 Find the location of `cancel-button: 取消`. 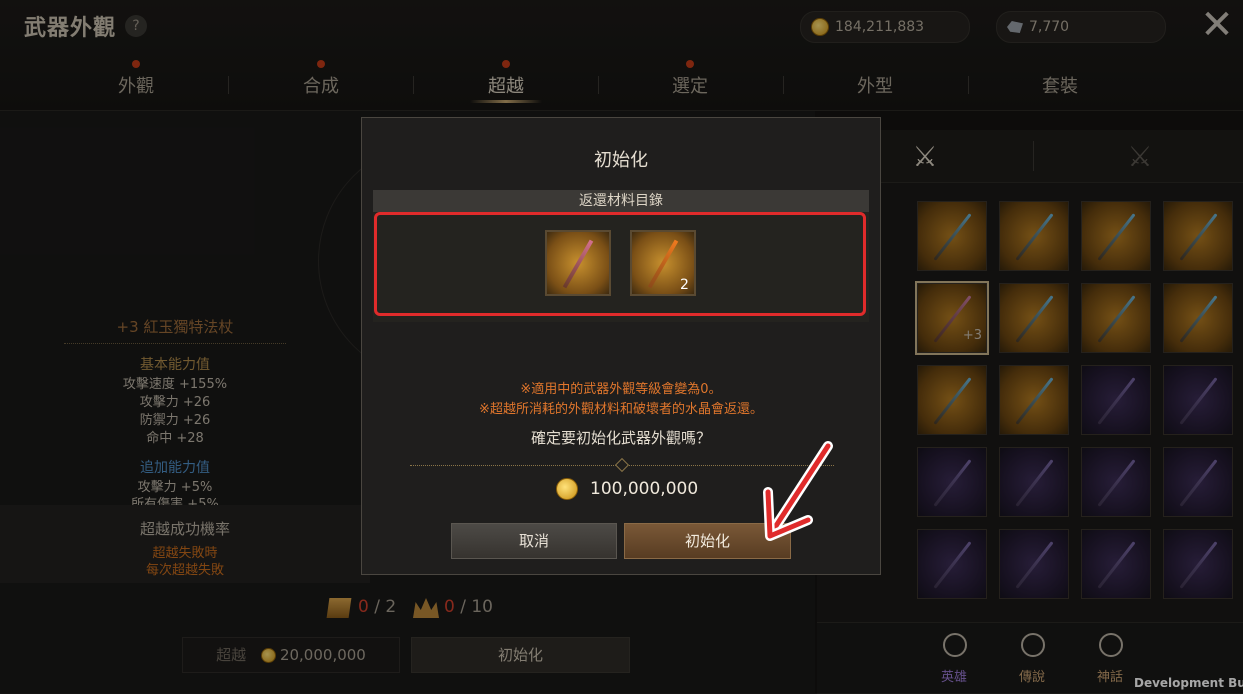

cancel-button: 取消 is located at coordinates (534, 541).